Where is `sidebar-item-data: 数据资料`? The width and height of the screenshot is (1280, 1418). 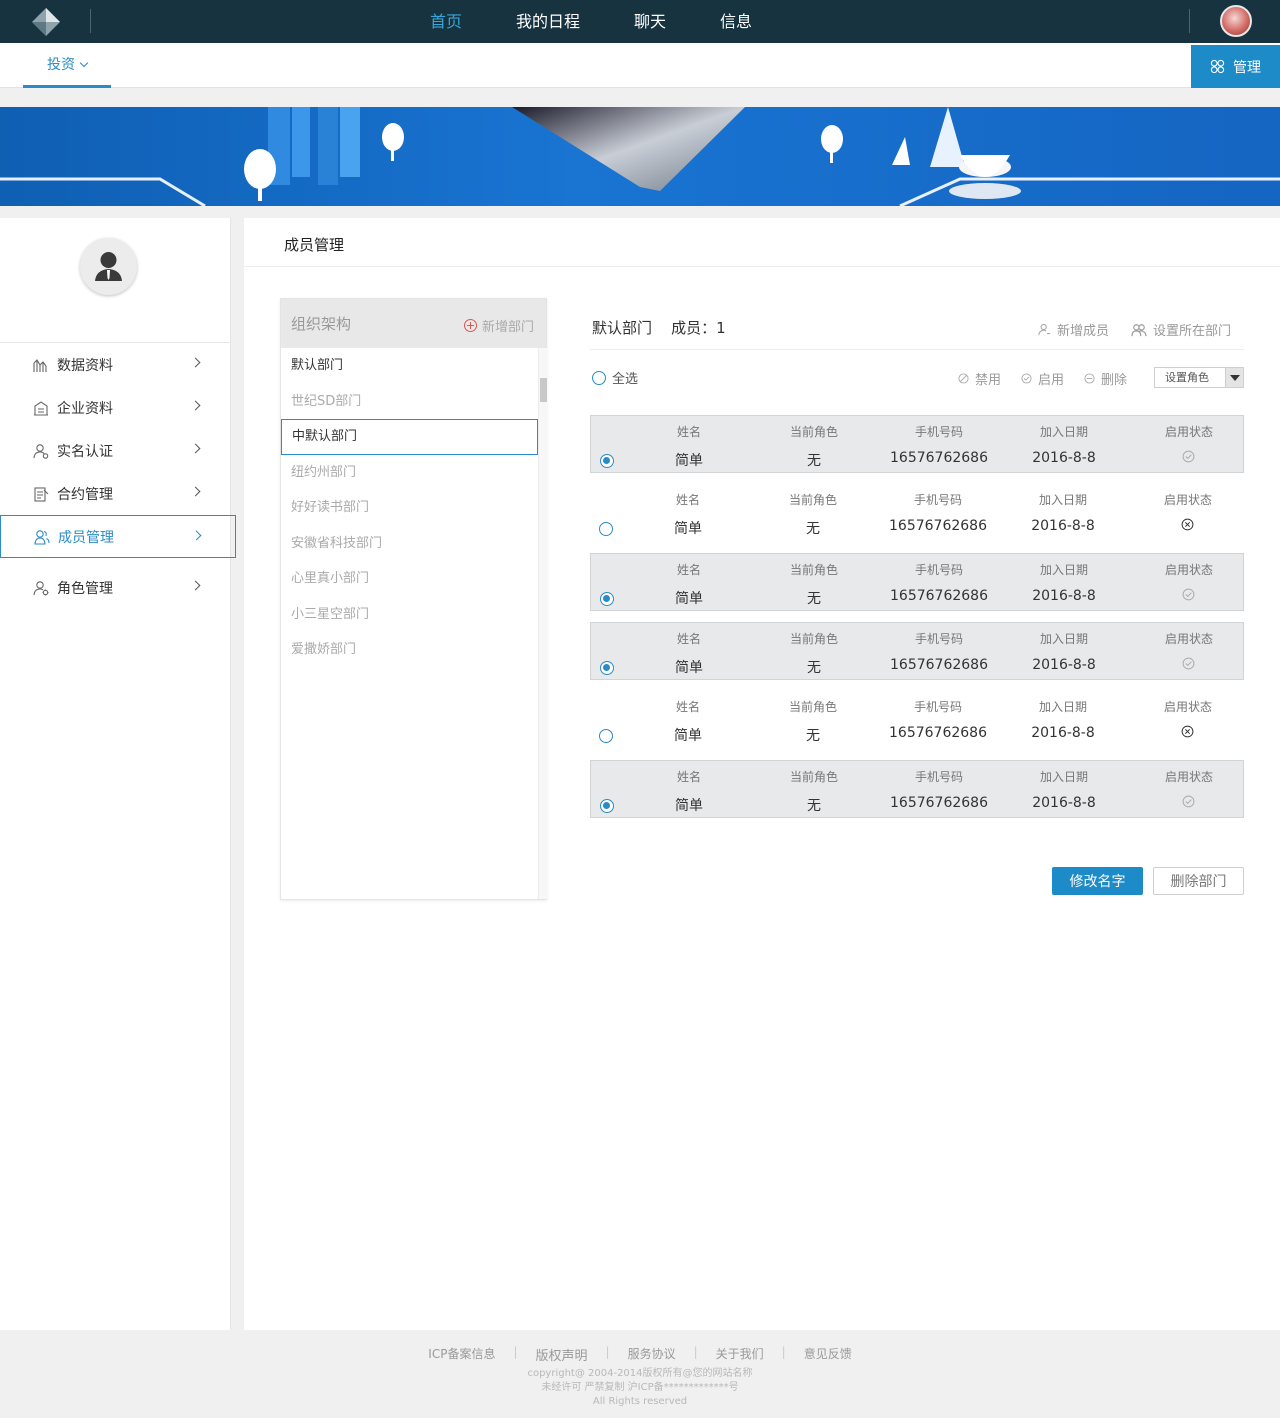
sidebar-item-data: 数据资料 is located at coordinates (118, 364).